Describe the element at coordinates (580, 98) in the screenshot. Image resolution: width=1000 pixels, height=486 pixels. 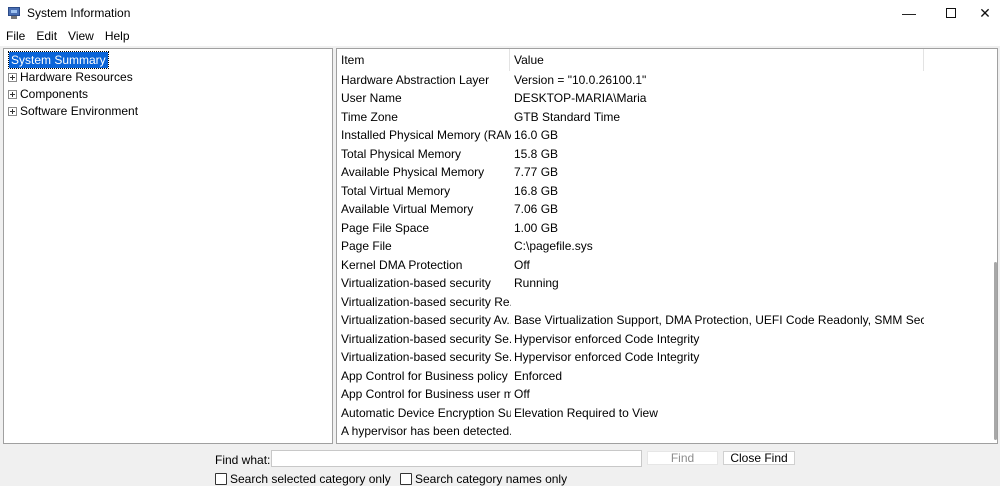
I see `row-value: DESKTOP-MARIA\Maria` at that location.